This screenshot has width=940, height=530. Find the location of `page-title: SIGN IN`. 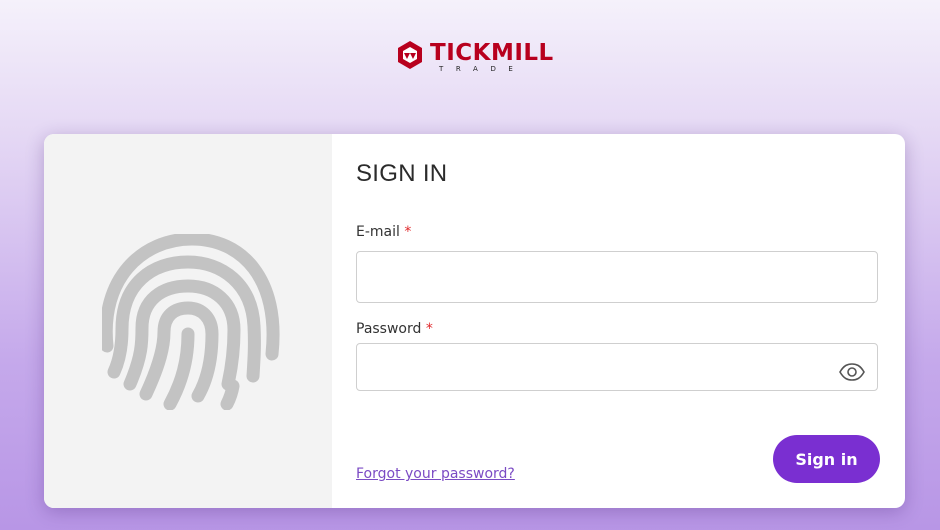

page-title: SIGN IN is located at coordinates (402, 173).